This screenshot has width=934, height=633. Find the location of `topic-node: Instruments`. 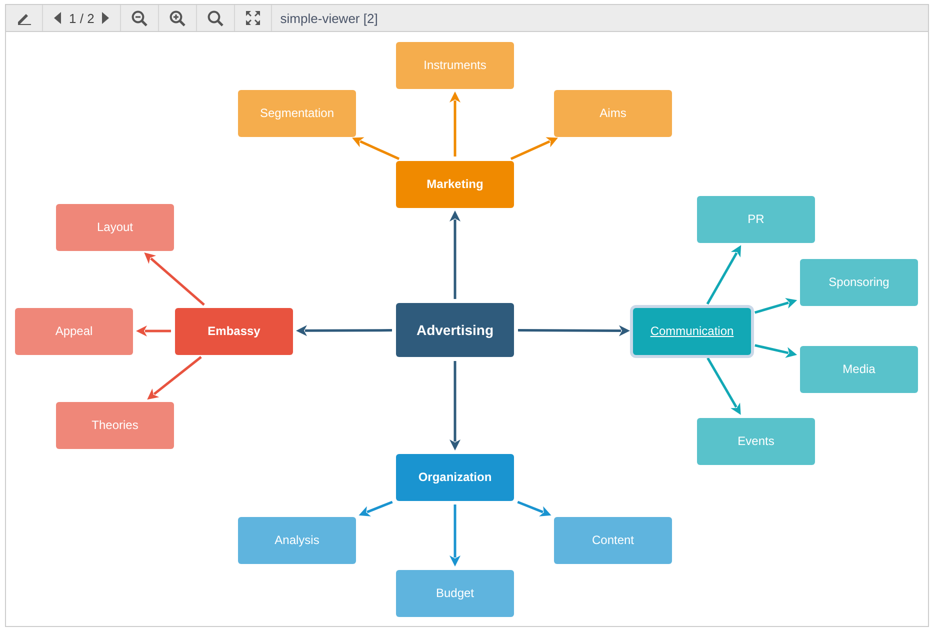

topic-node: Instruments is located at coordinates (455, 65).